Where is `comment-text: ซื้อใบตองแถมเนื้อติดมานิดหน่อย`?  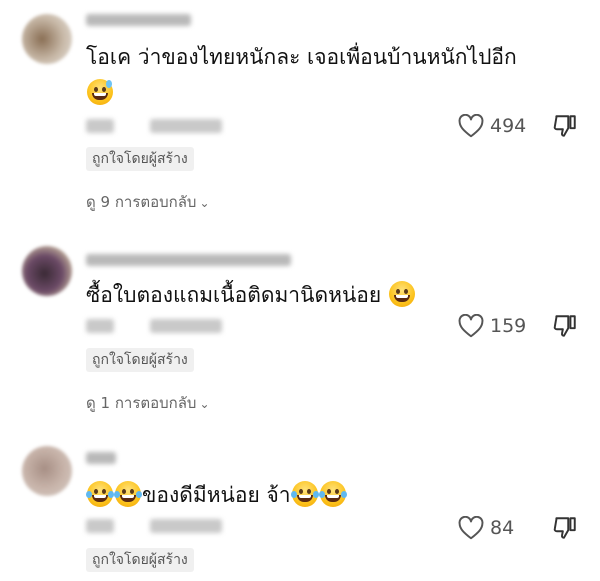
comment-text: ซื้อใบตองแถมเนื้อติดมานิดหน่อย is located at coordinates (251, 295).